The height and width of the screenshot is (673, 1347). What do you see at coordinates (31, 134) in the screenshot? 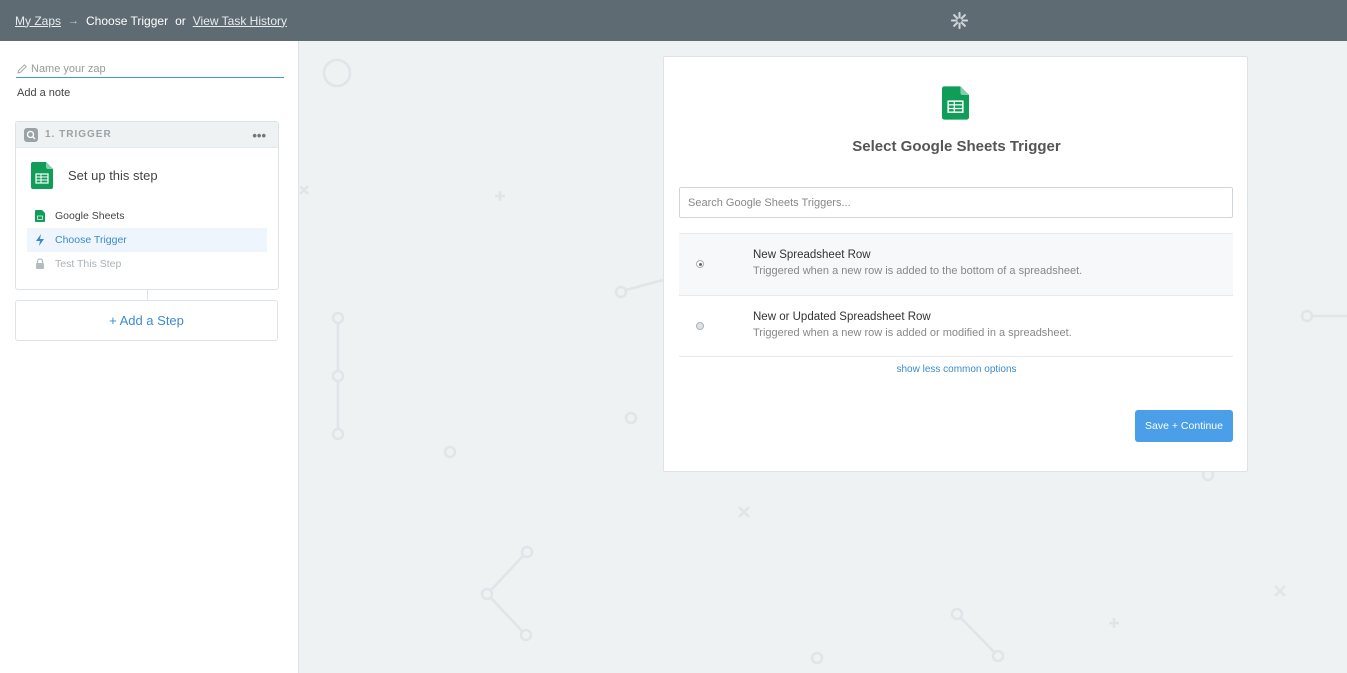
I see `trigger-icon` at bounding box center [31, 134].